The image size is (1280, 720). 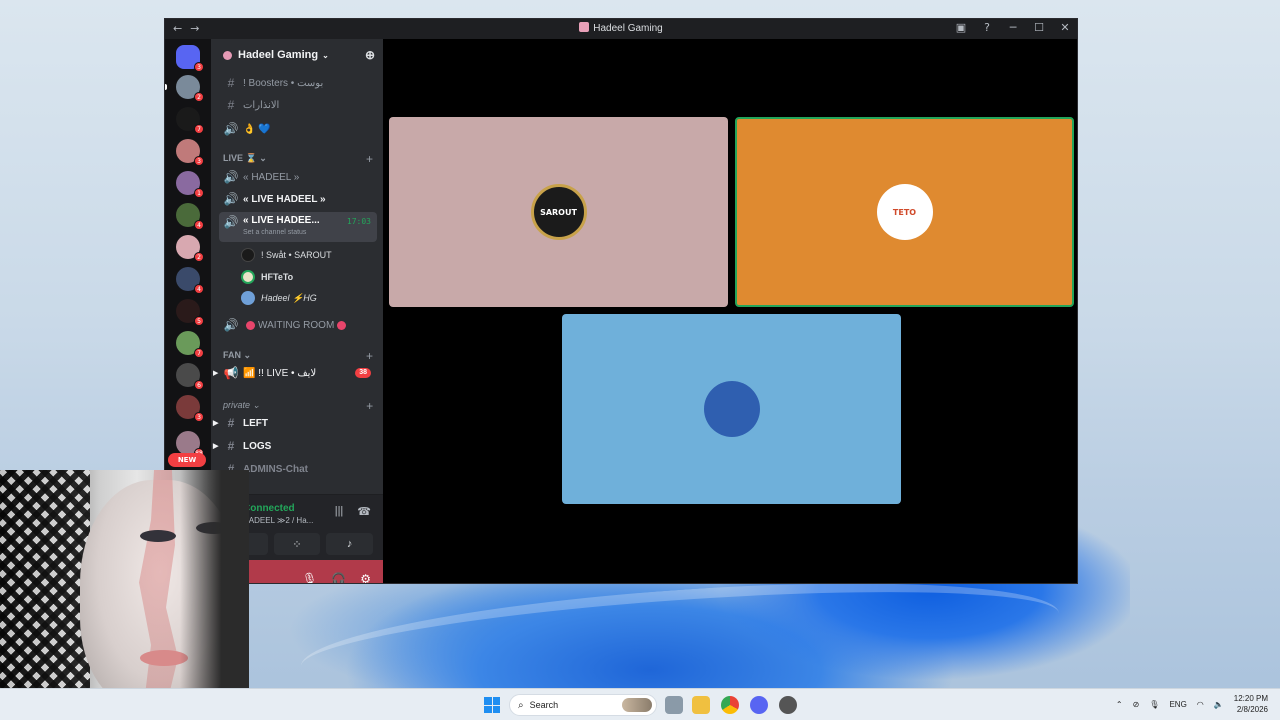 What do you see at coordinates (731, 409) in the screenshot?
I see `participant-tile` at bounding box center [731, 409].